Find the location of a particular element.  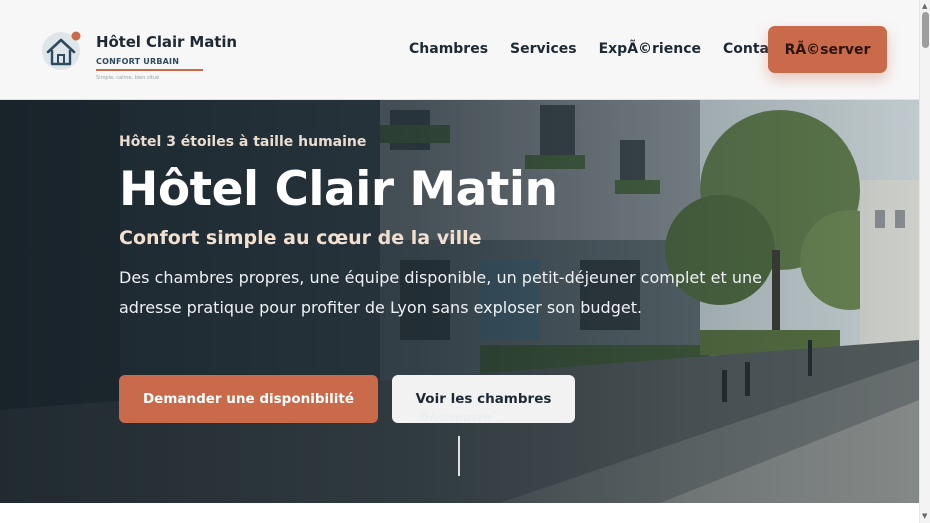

house-icon is located at coordinates (61, 49).